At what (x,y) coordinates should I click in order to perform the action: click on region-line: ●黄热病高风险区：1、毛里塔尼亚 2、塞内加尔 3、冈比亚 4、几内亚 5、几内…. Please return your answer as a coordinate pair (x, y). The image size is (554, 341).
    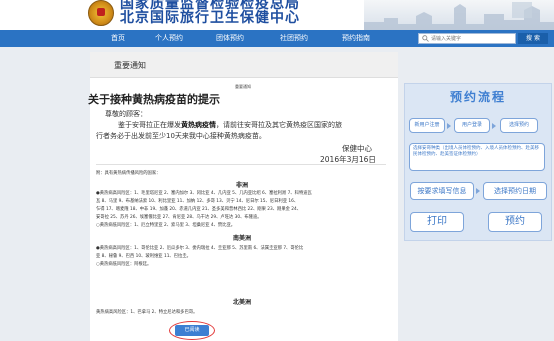
    Looking at the image, I should click on (204, 193).